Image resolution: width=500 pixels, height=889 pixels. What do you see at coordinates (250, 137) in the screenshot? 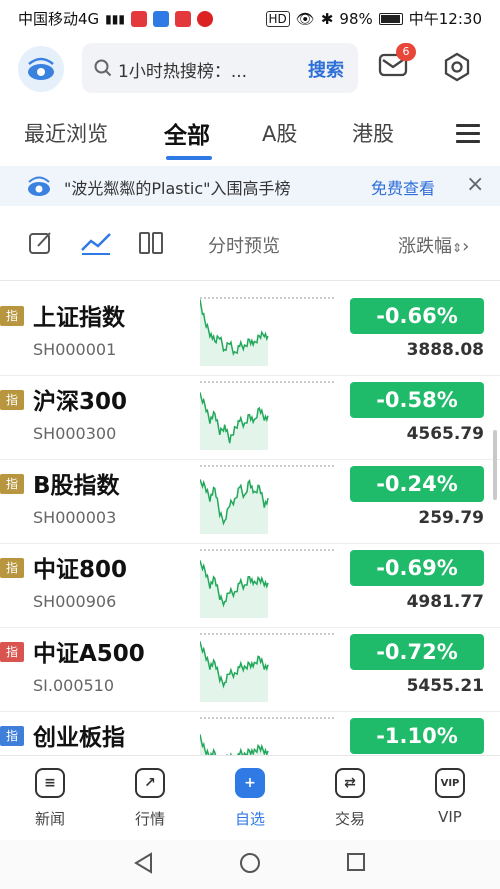
I see `category-tabs: 最近浏览 全部 A股 港股` at bounding box center [250, 137].